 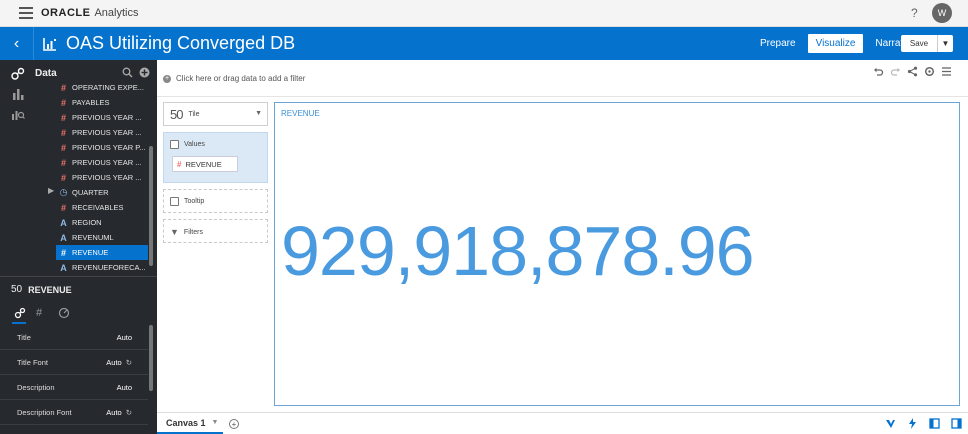 I want to click on hamburger-menu-icon, so click(x=26, y=13).